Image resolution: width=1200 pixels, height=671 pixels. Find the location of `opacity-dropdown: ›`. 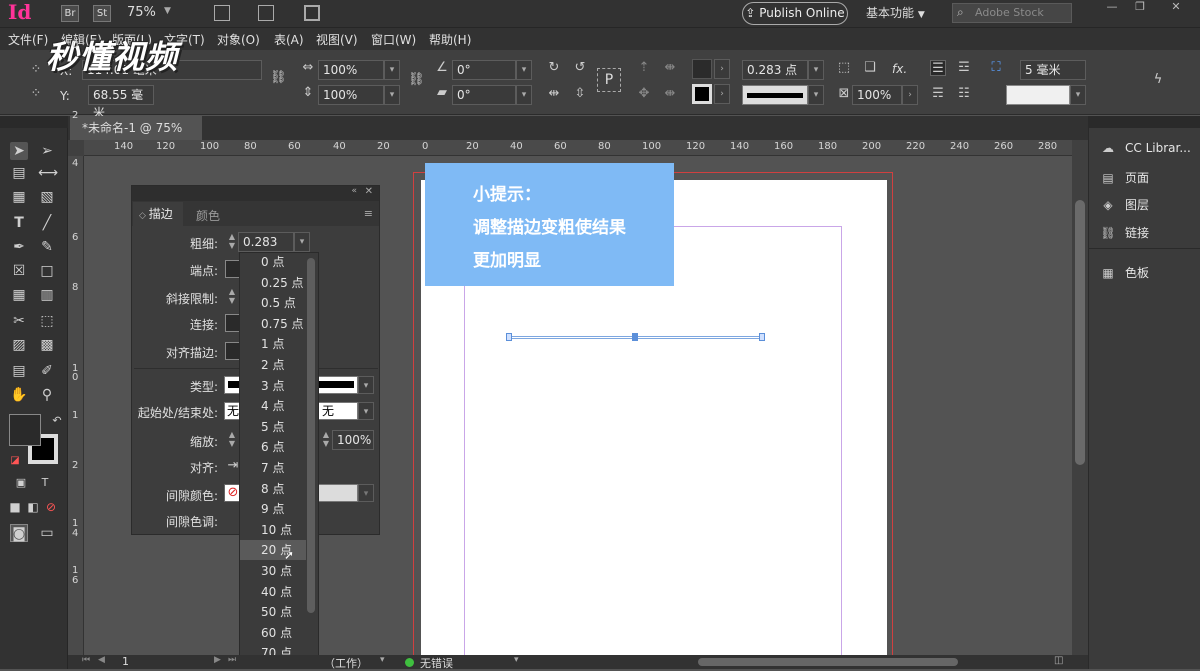

opacity-dropdown: › is located at coordinates (910, 95).